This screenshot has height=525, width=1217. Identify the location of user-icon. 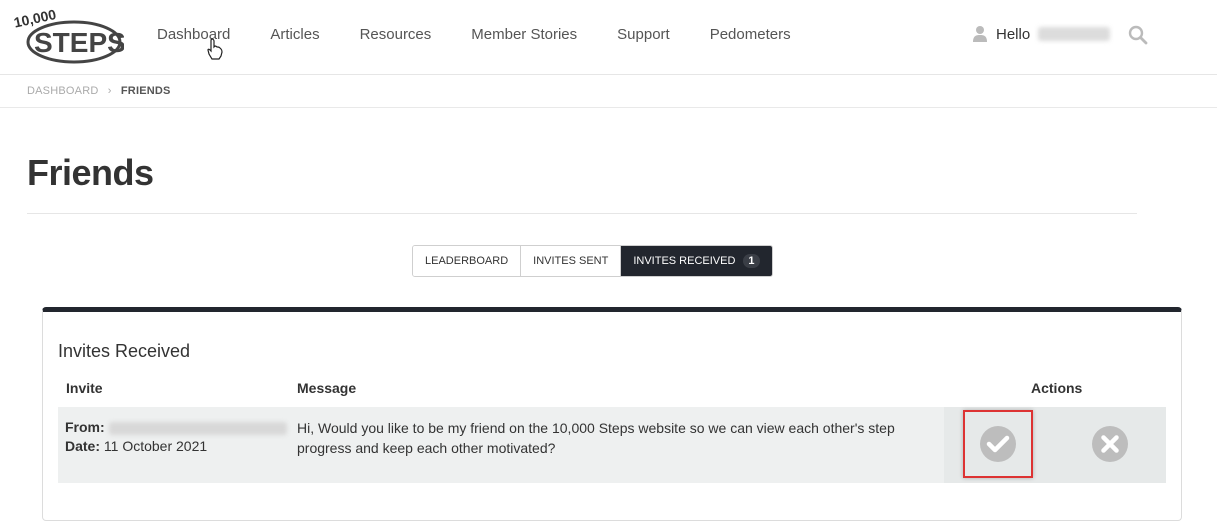
(980, 34).